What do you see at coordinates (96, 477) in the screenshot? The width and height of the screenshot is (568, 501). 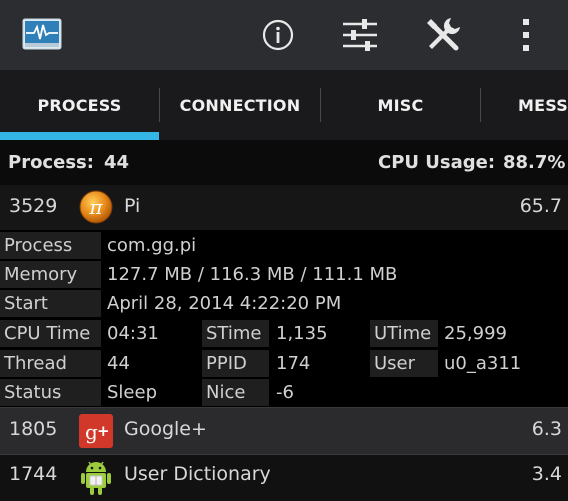 I see `android-icon` at bounding box center [96, 477].